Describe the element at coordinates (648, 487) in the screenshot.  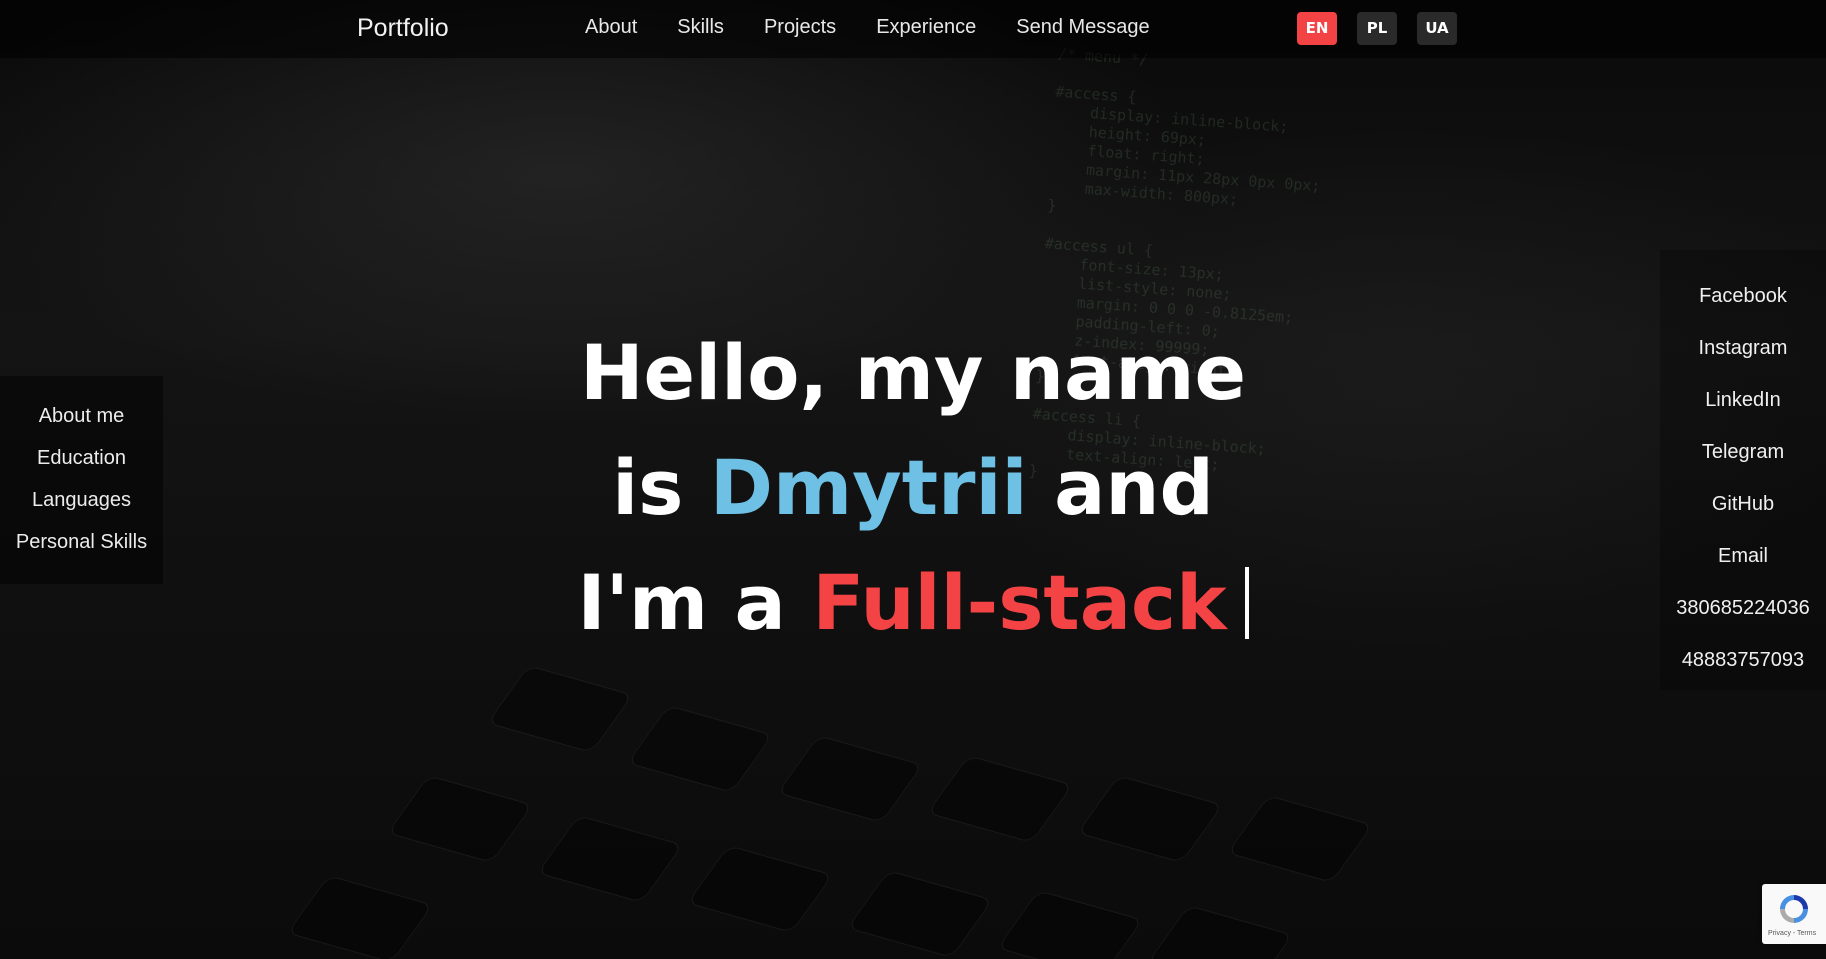
I see `hero-is: is` at that location.